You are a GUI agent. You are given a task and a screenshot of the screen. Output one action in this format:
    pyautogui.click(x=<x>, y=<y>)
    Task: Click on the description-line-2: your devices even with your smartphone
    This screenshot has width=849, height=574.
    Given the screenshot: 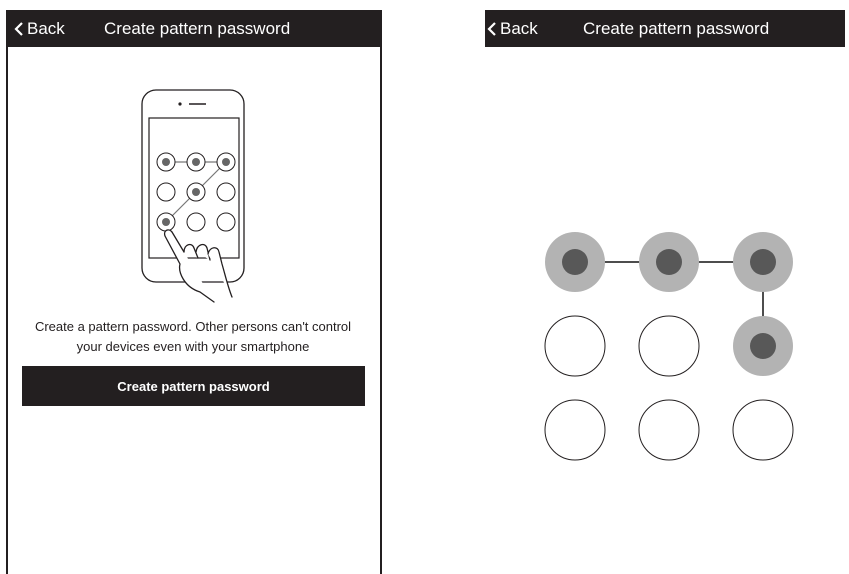 What is the action you would take?
    pyautogui.click(x=193, y=346)
    